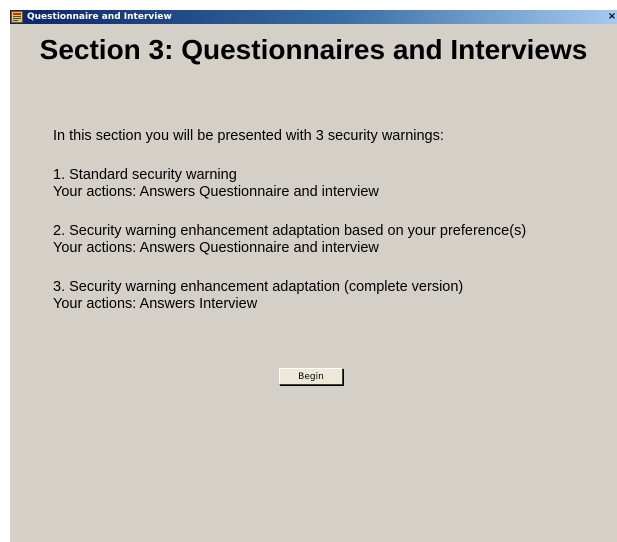  What do you see at coordinates (313, 49) in the screenshot?
I see `page-title: Section 3: Questionnaires and Interviews` at bounding box center [313, 49].